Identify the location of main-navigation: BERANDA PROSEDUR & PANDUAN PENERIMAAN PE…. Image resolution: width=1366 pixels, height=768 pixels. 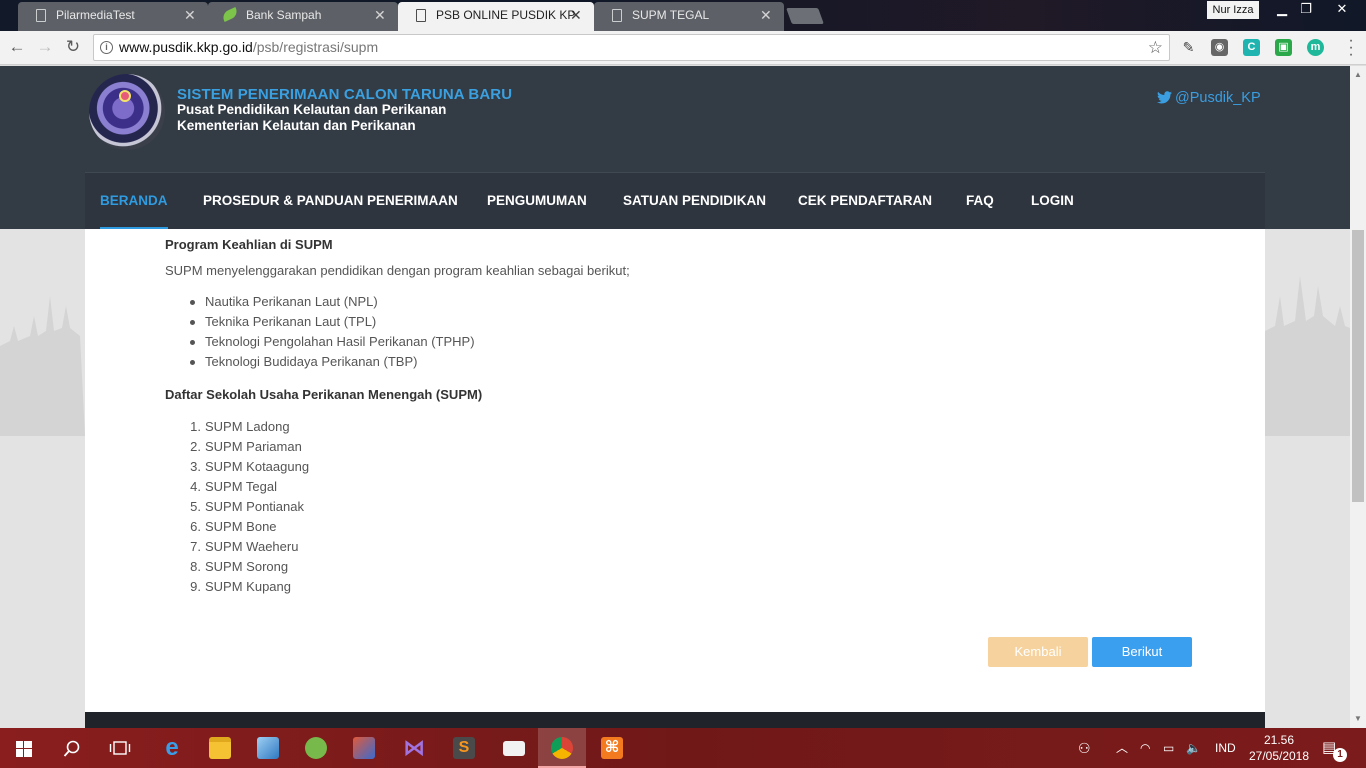
(675, 201).